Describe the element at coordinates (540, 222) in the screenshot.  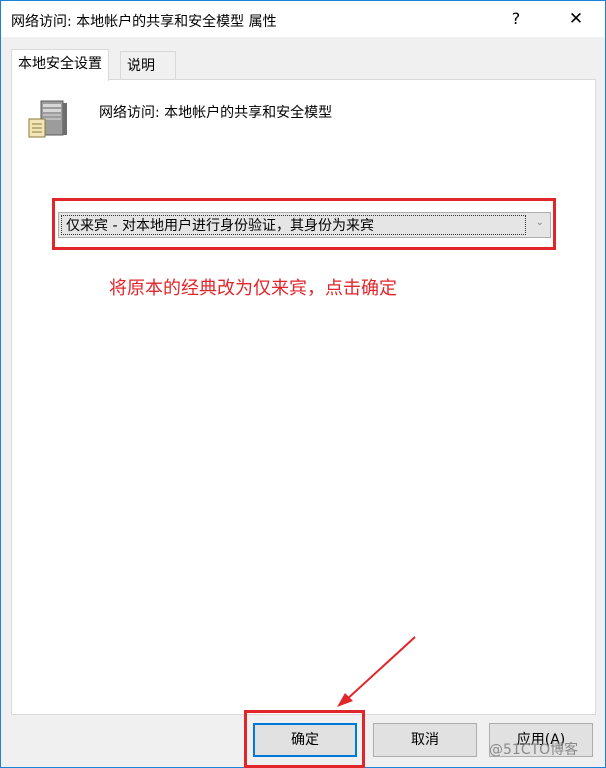
I see `chevron-down-icon: ⌄` at that location.